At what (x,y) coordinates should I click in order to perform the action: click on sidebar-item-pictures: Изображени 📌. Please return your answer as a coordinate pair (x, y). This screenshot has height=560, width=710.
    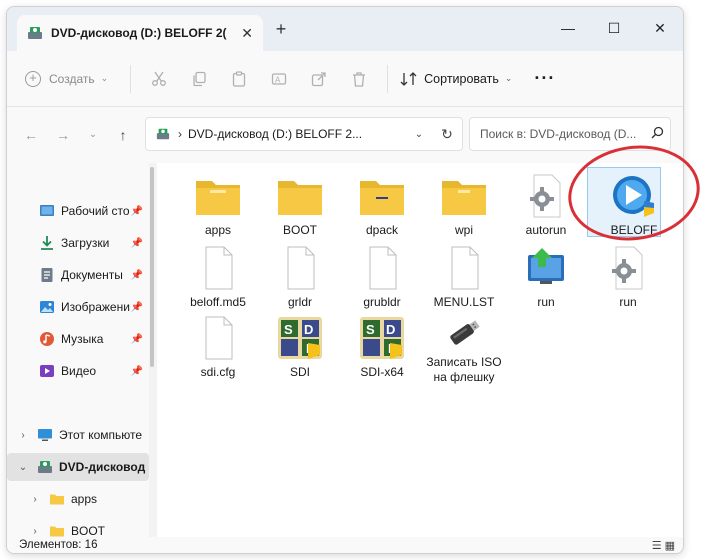
    Looking at the image, I should click on (78, 307).